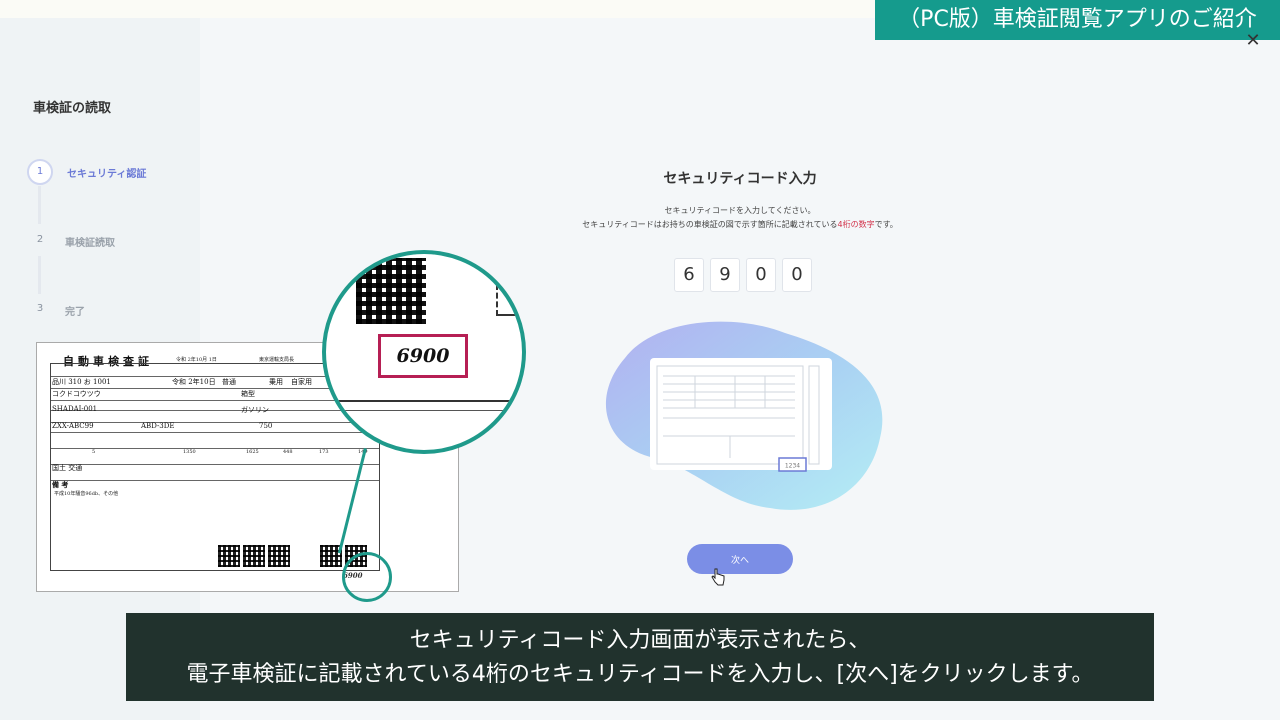 The width and height of the screenshot is (1280, 720). What do you see at coordinates (40, 239) in the screenshot?
I see `step-number: 2` at bounding box center [40, 239].